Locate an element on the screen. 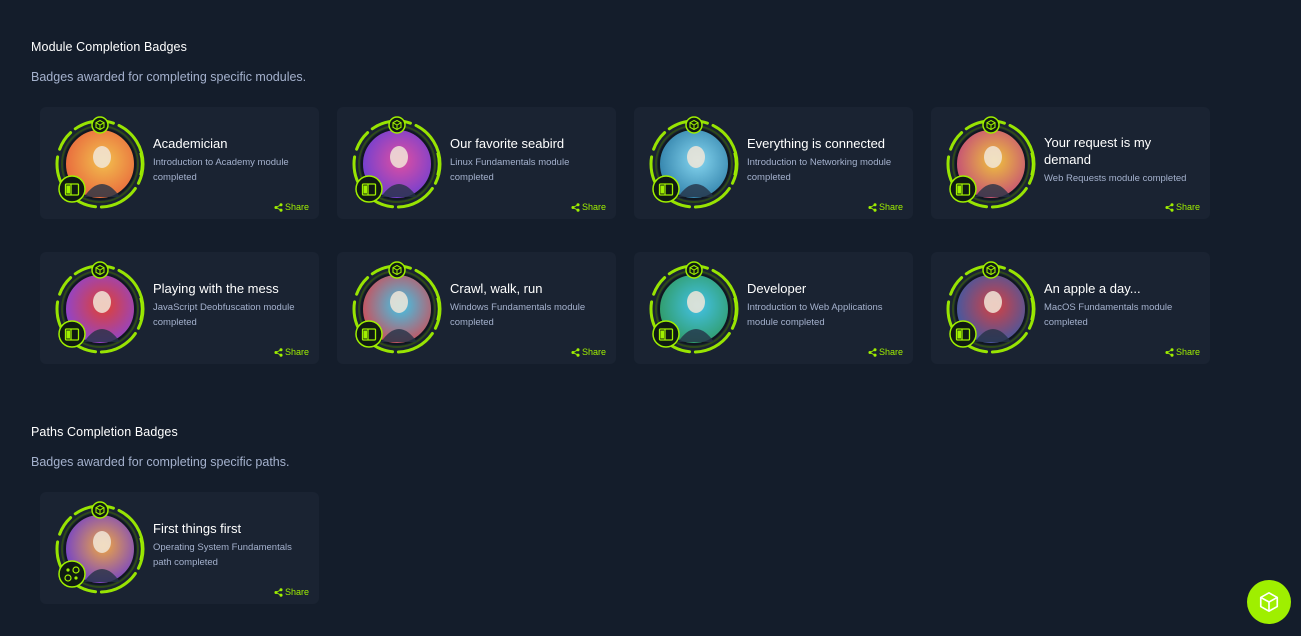 Image resolution: width=1301 pixels, height=636 pixels. cube-icon is located at coordinates (1269, 602).